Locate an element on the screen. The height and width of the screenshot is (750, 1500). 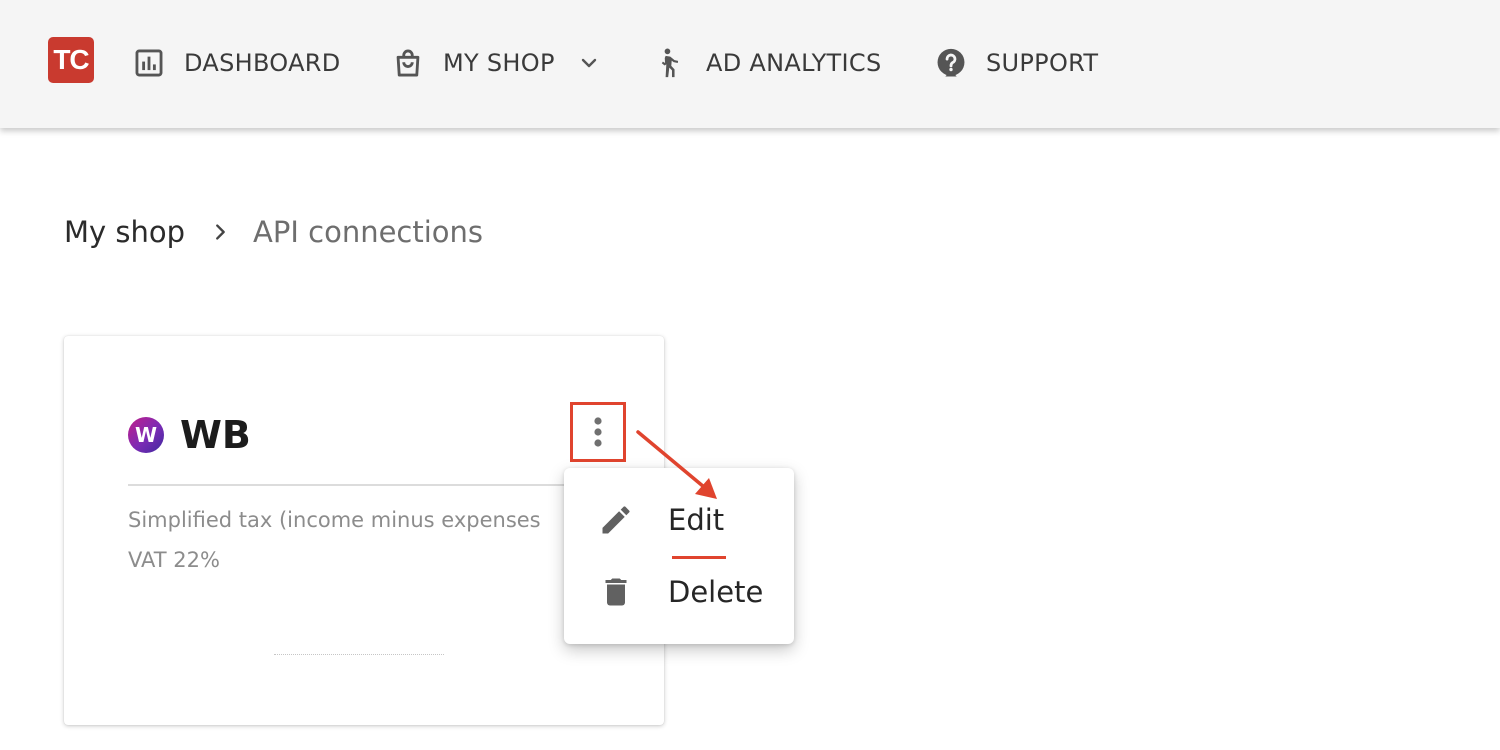
tax-regime-text: Simplified tax (income minus expenses is located at coordinates (334, 520).